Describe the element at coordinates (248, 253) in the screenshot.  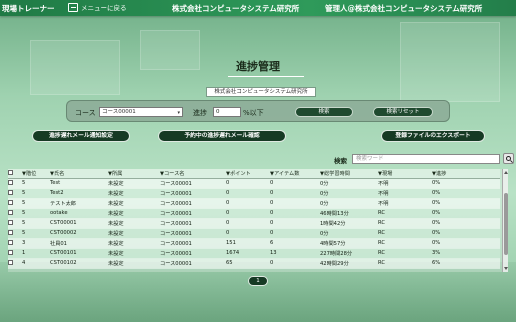
I see `table-cell: 1674` at that location.